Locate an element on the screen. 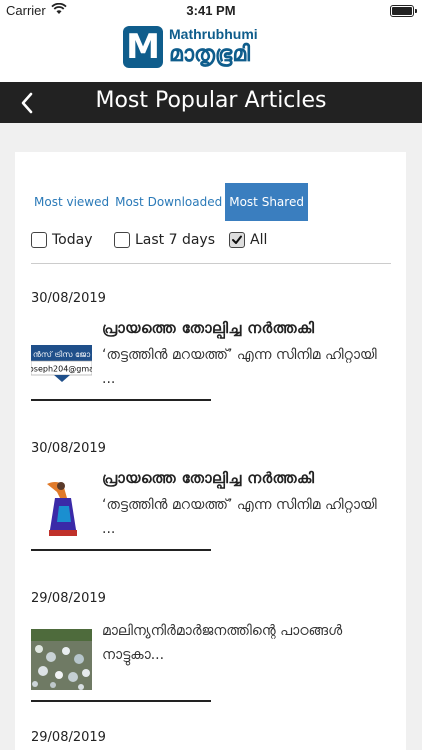 The height and width of the screenshot is (750, 422). clock: 3:41 PM is located at coordinates (211, 10).